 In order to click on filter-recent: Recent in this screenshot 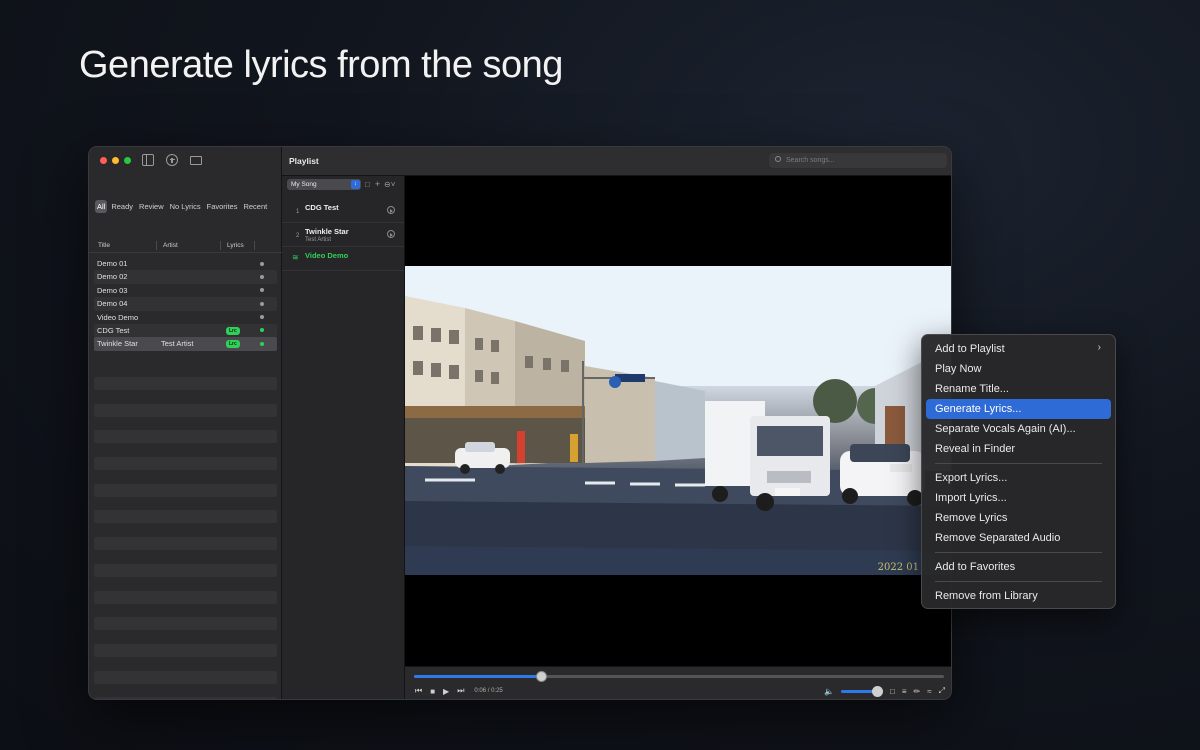, I will do `click(255, 206)`.